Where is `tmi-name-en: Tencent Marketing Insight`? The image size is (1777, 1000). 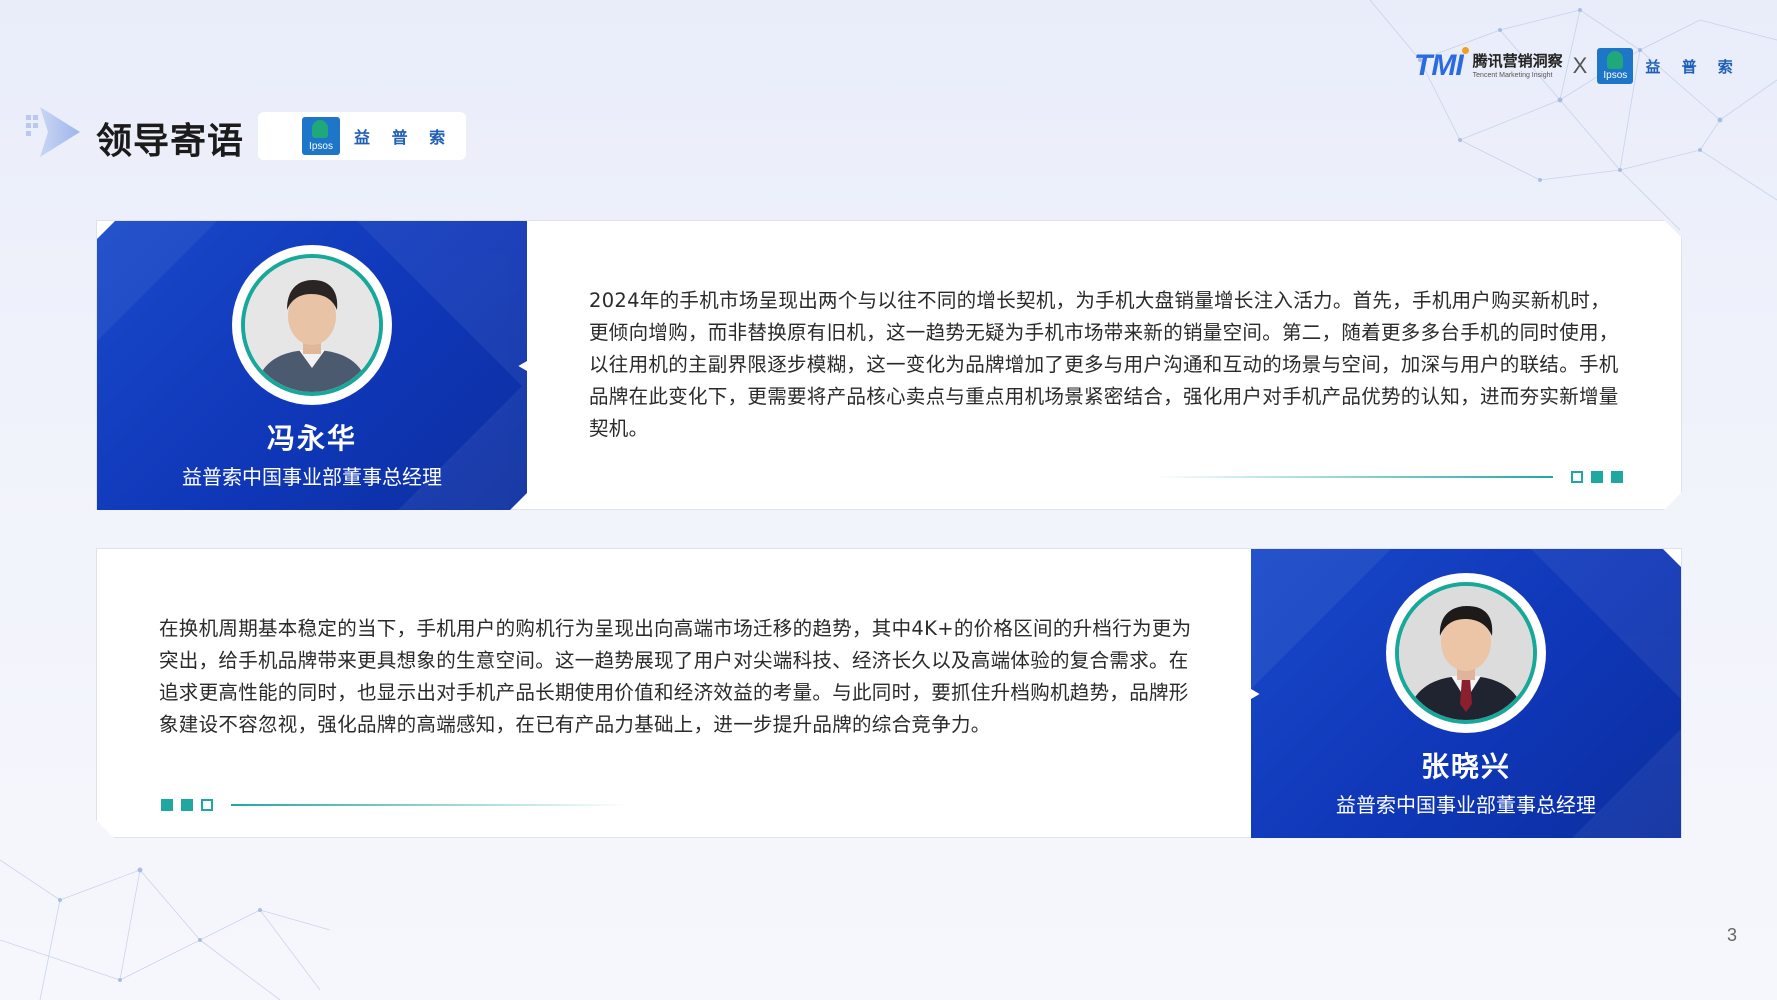
tmi-name-en: Tencent Marketing Insight is located at coordinates (1512, 75).